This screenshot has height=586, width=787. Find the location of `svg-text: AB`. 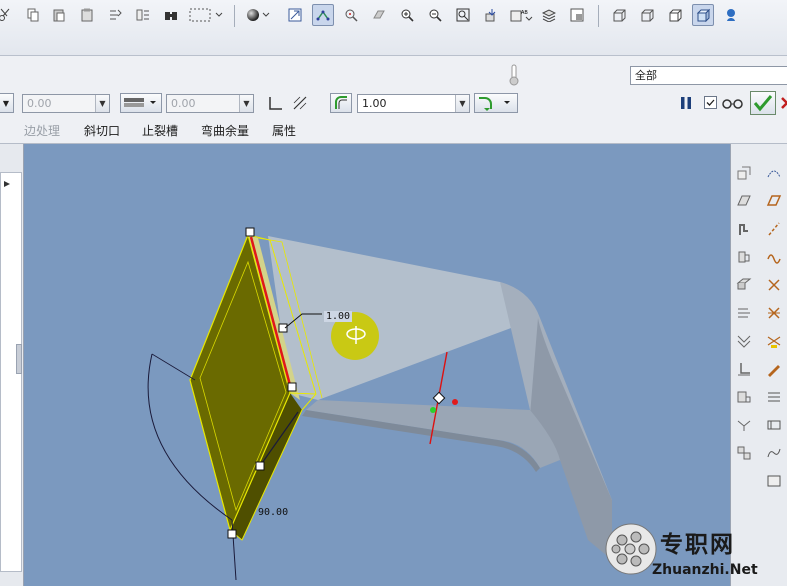

svg-text: AB is located at coordinates (524, 13).